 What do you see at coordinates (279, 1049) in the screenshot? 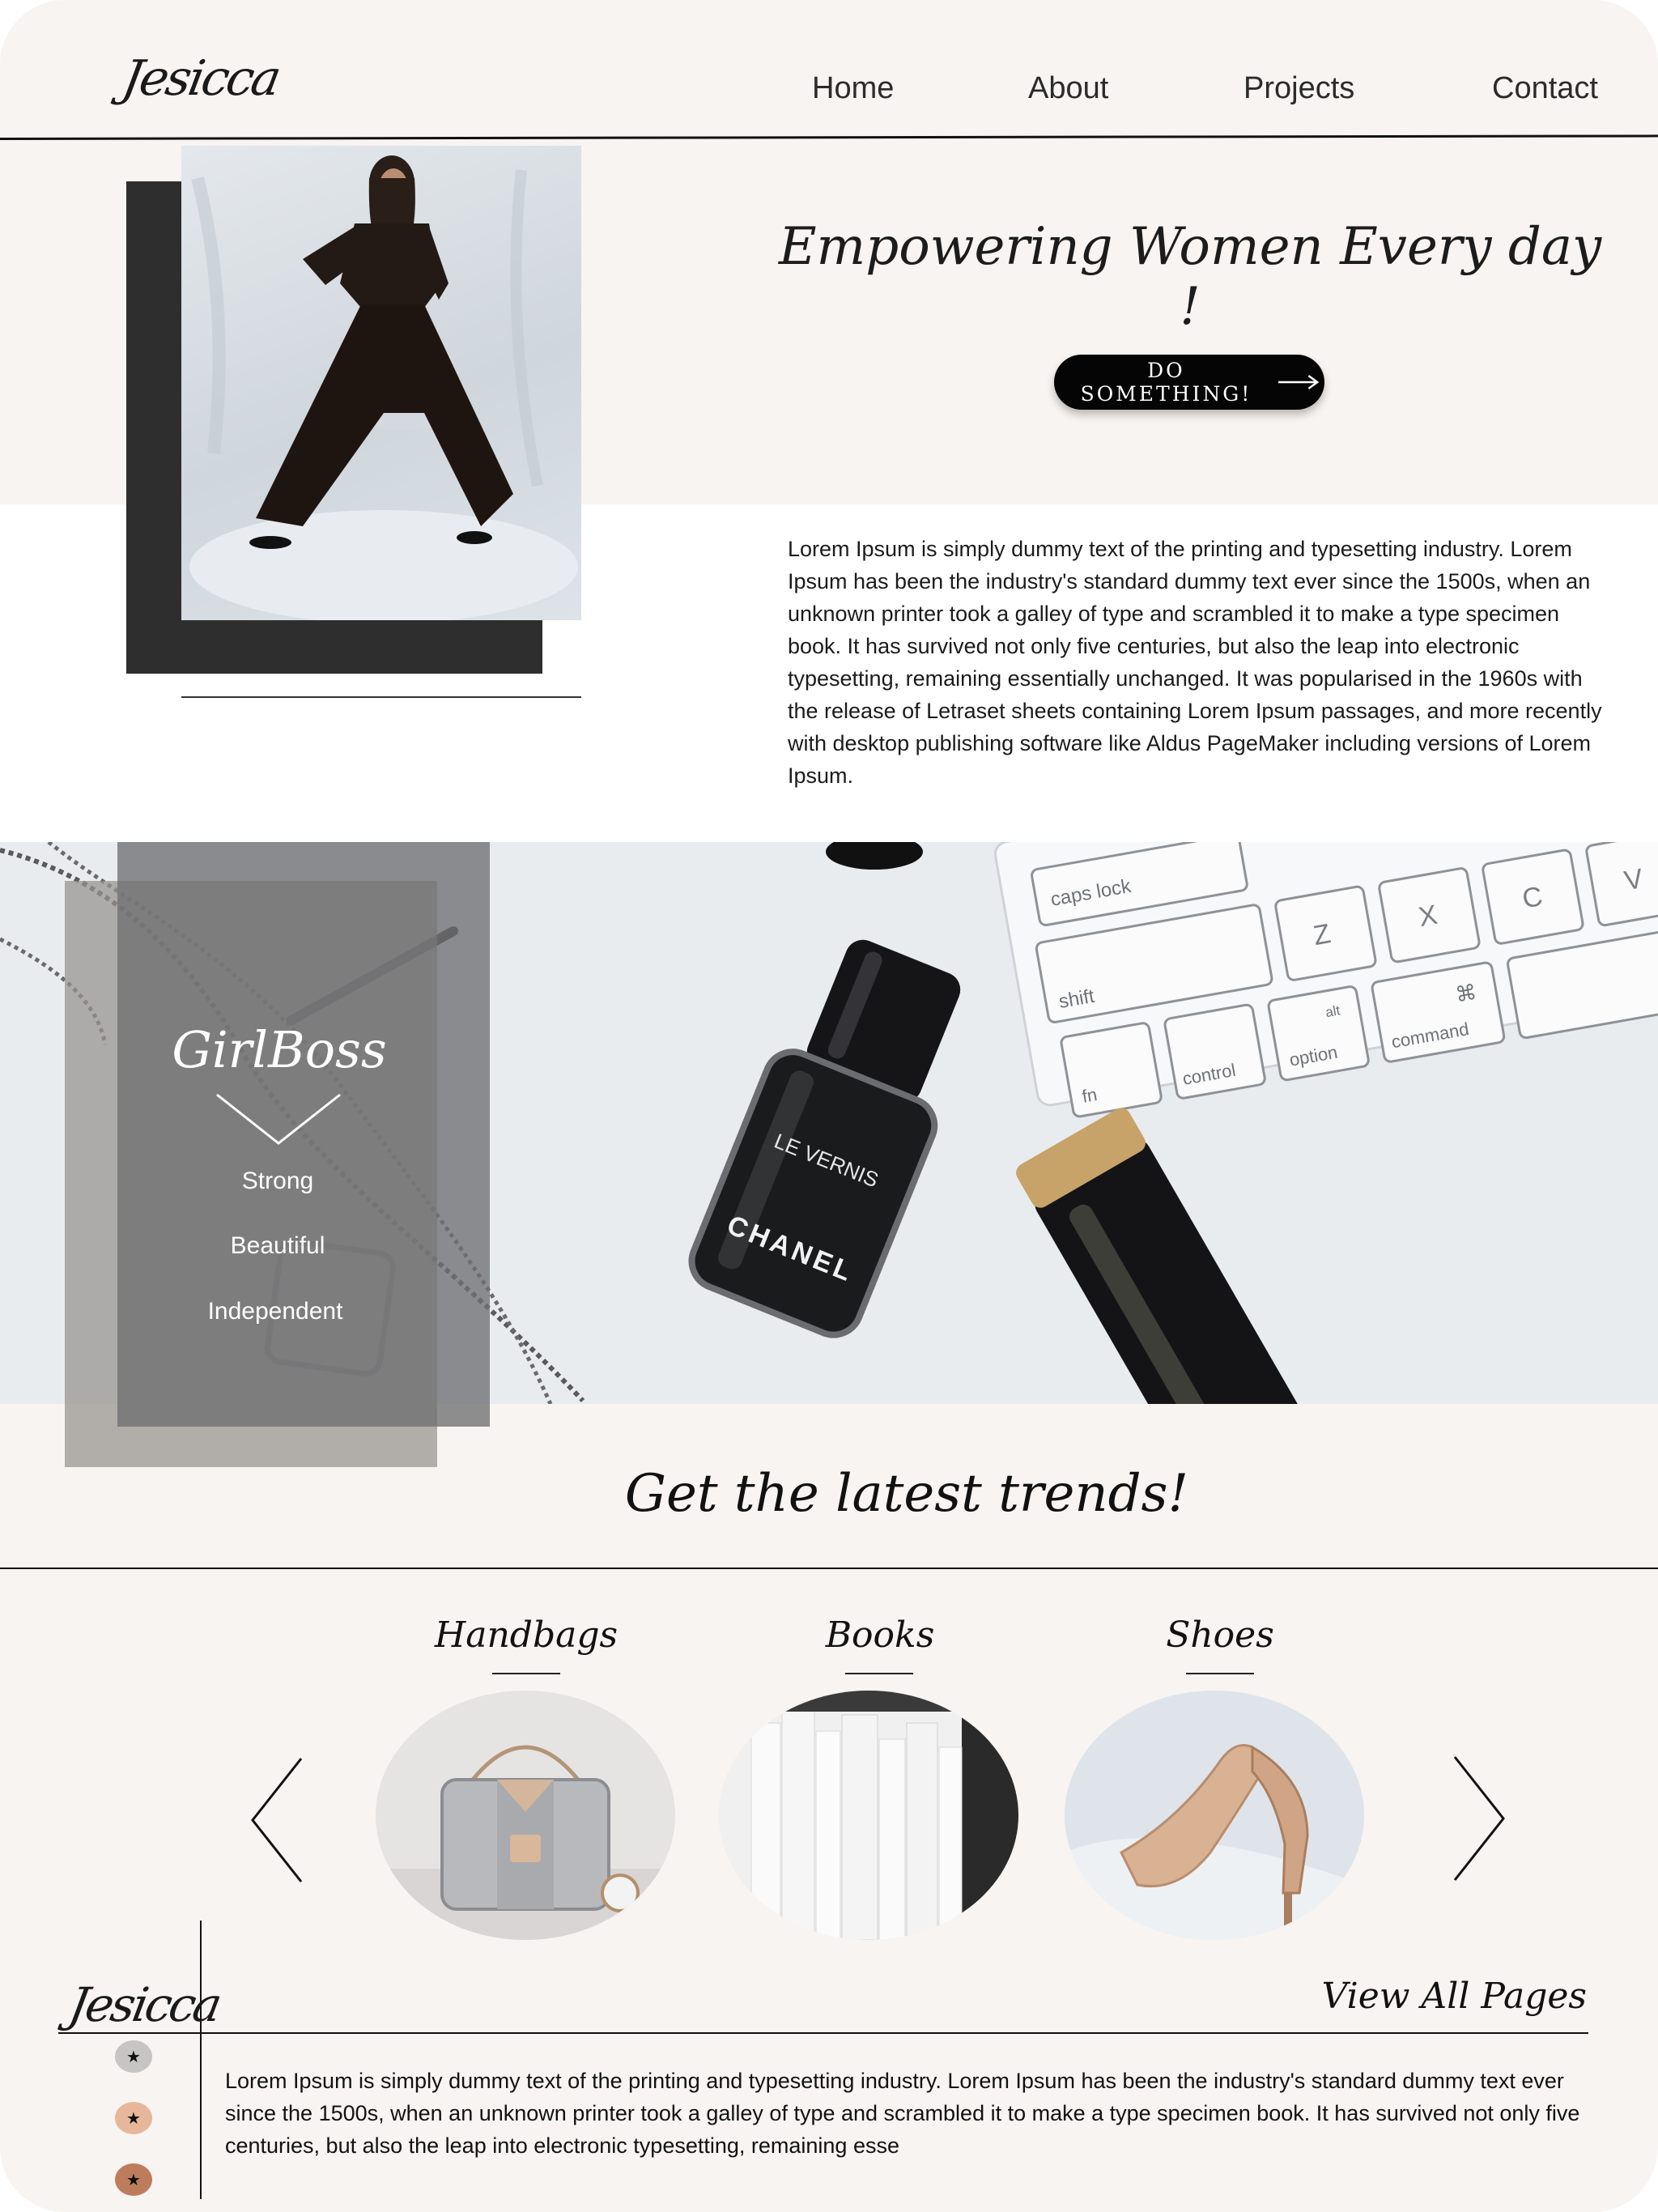
I see `girlboss-title: GirlBoss` at bounding box center [279, 1049].